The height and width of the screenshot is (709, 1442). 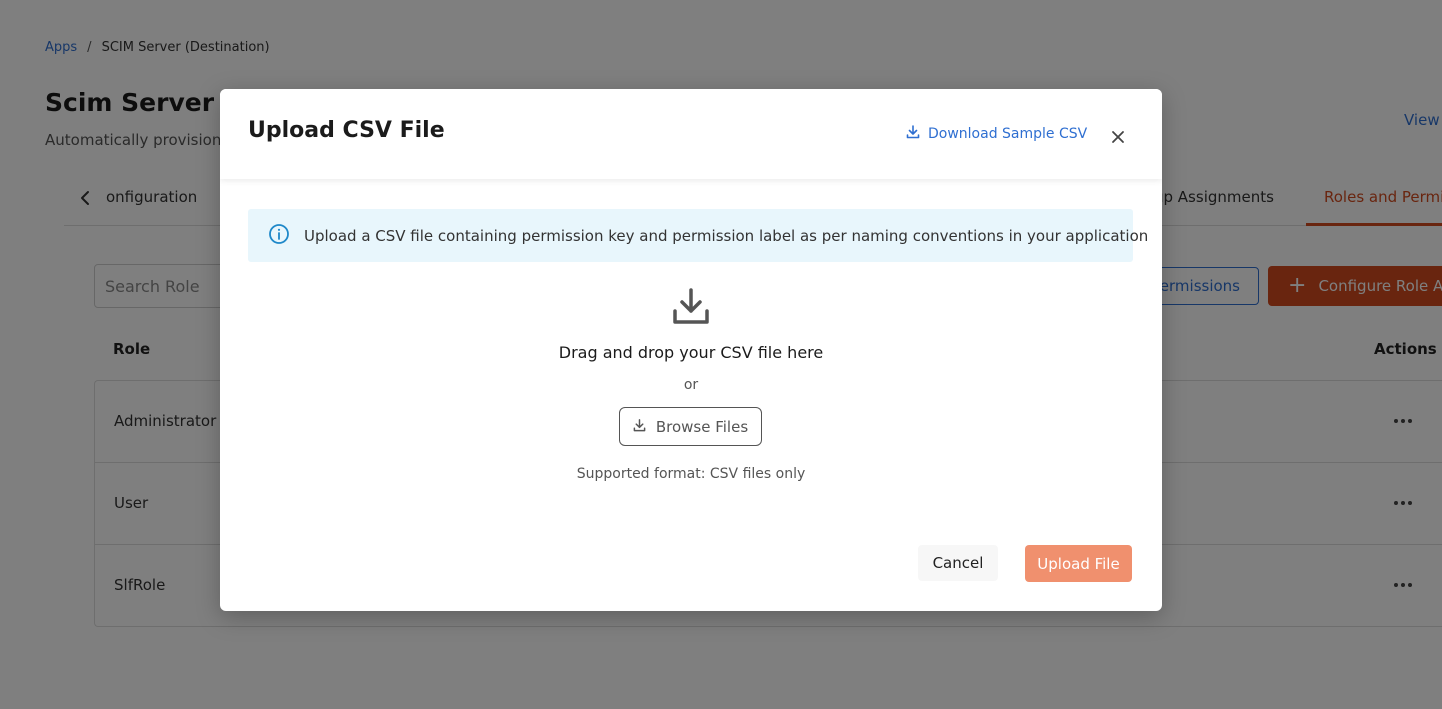 I want to click on download-tray-icon, so click(x=691, y=307).